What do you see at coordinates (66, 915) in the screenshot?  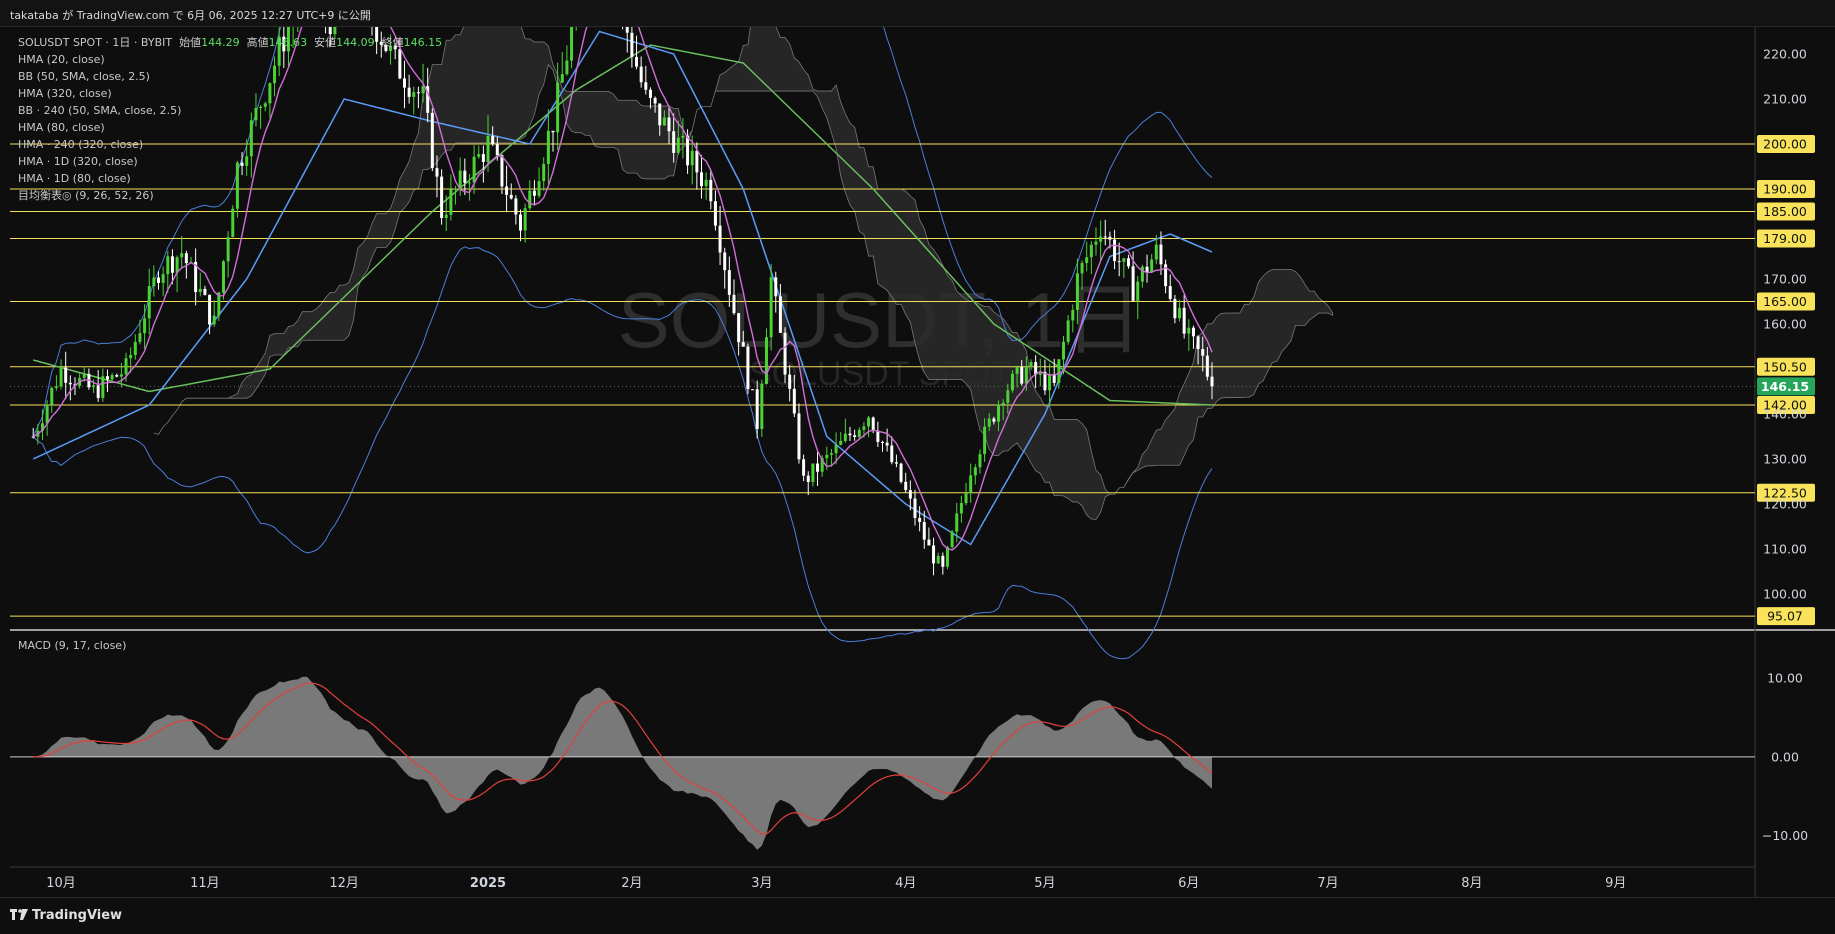 I see `tradingview-brand: TradingView` at bounding box center [66, 915].